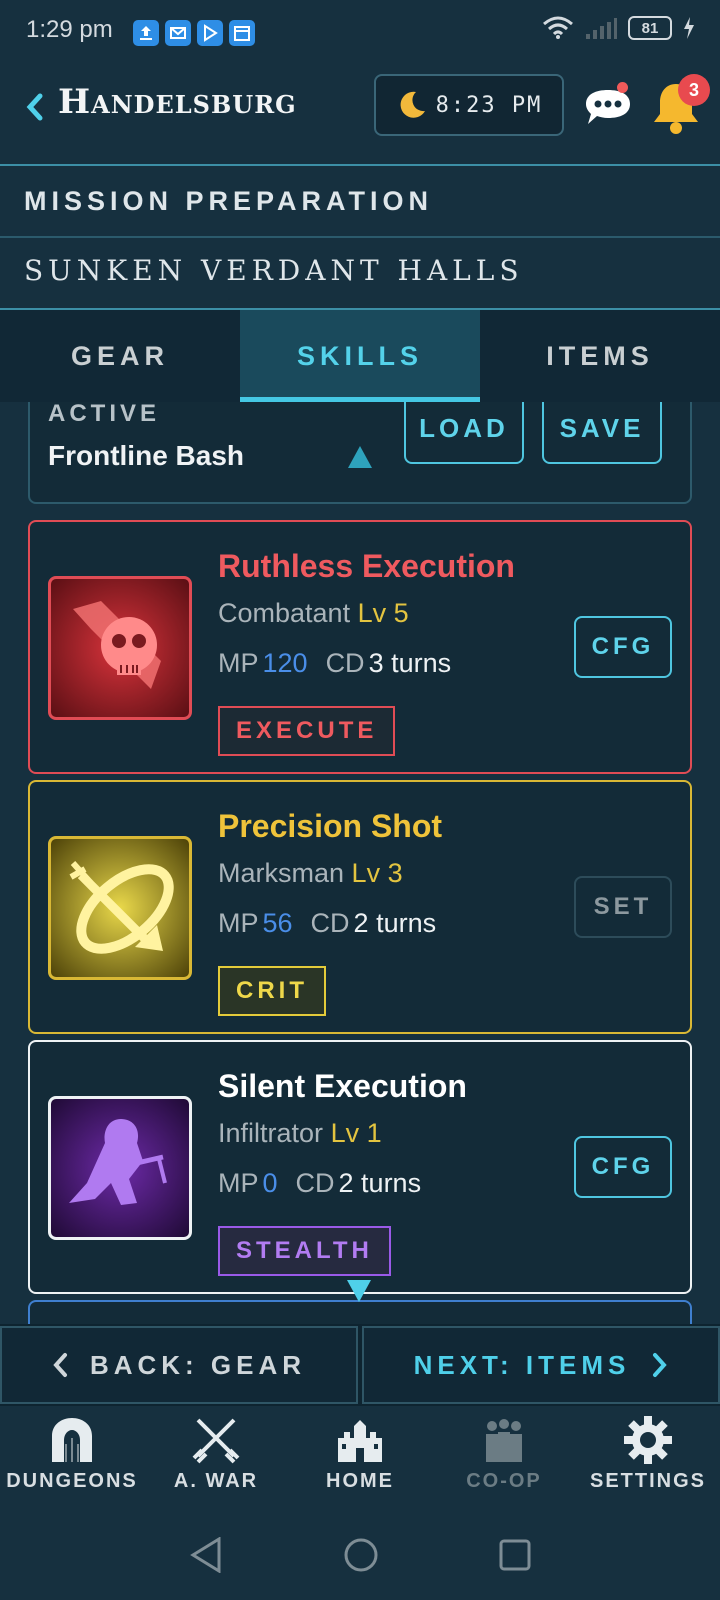  I want to click on skill-level: Lv 3, so click(377, 873).